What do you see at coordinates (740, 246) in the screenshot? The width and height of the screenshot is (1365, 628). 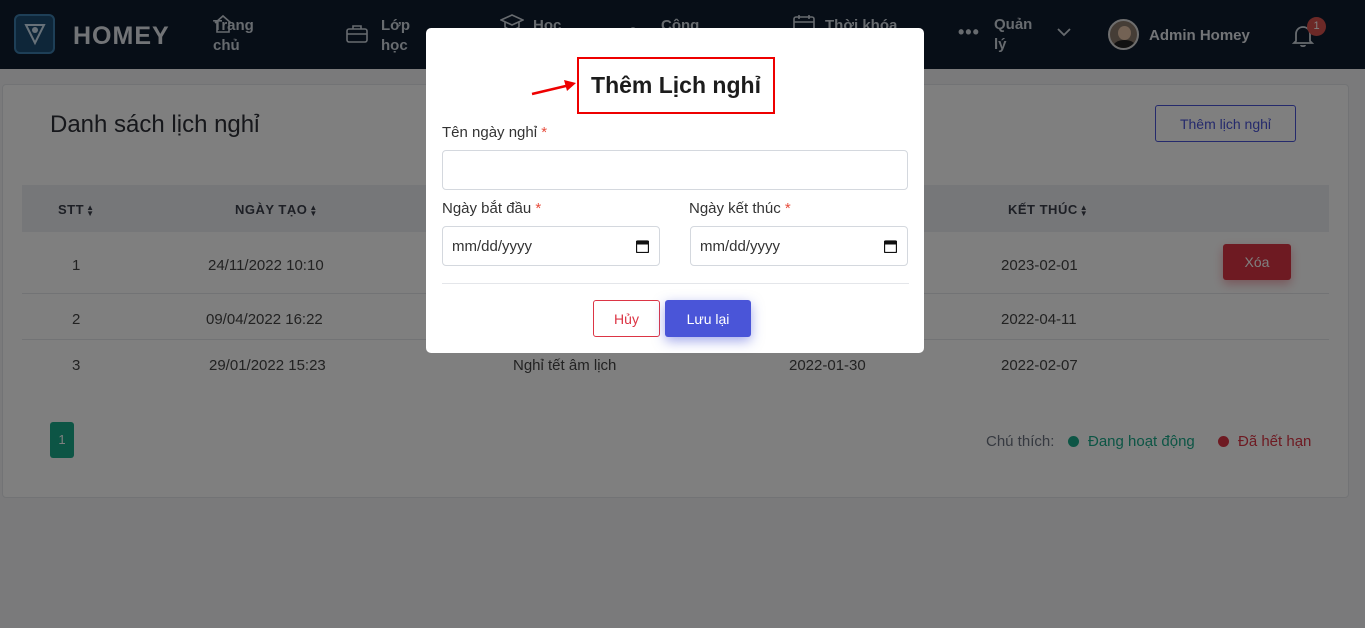 I see `end-date-placeholder: mm/dd/yyyy` at bounding box center [740, 246].